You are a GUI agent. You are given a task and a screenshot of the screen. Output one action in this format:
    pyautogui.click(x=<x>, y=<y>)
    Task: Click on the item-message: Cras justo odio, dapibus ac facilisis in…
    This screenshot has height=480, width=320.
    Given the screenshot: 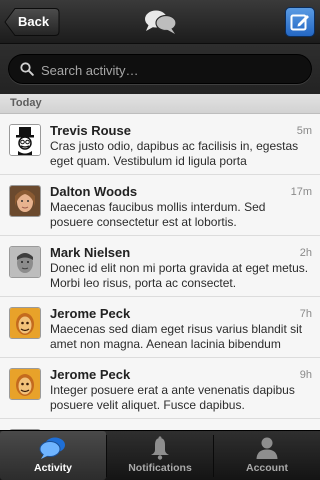 What is the action you would take?
    pyautogui.click(x=174, y=153)
    